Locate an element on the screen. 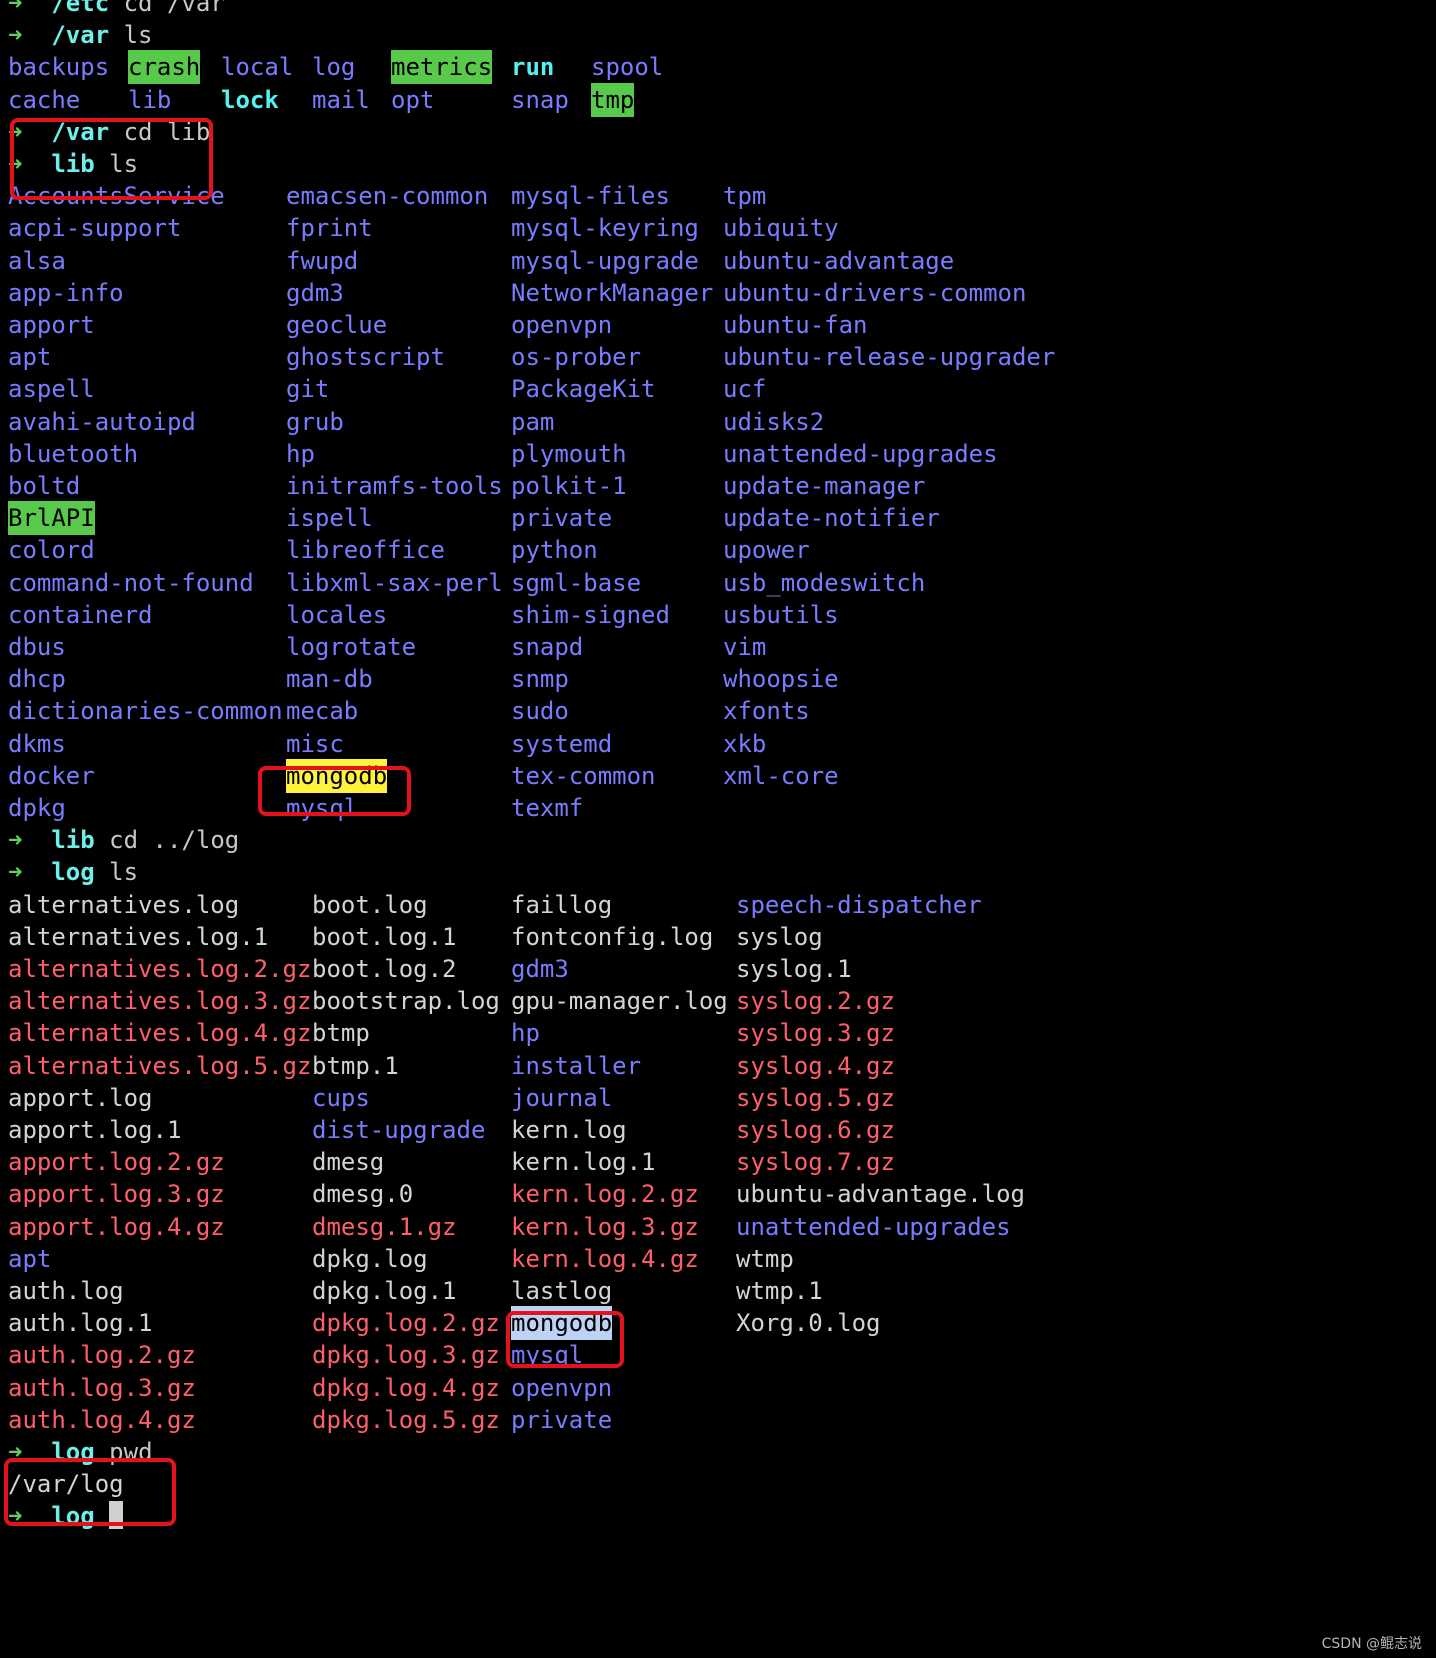 This screenshot has width=1436, height=1658. directory-entry: whoopsie is located at coordinates (781, 679).